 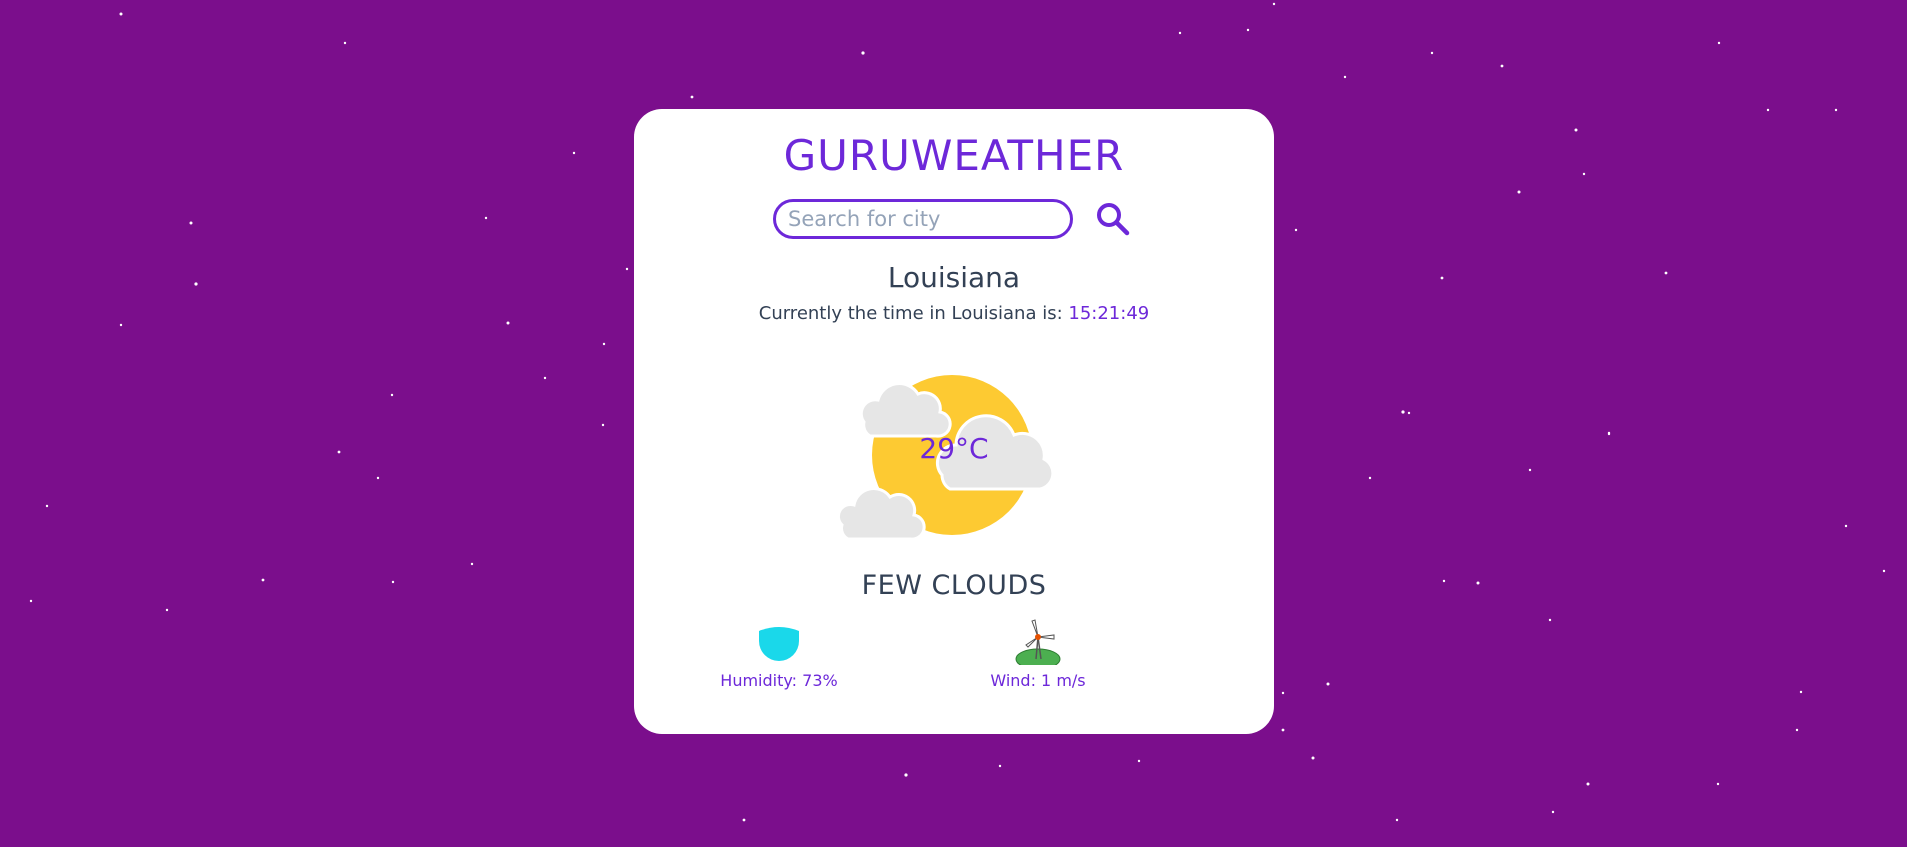 I want to click on local-time-value: 15:21:49, so click(x=1109, y=313).